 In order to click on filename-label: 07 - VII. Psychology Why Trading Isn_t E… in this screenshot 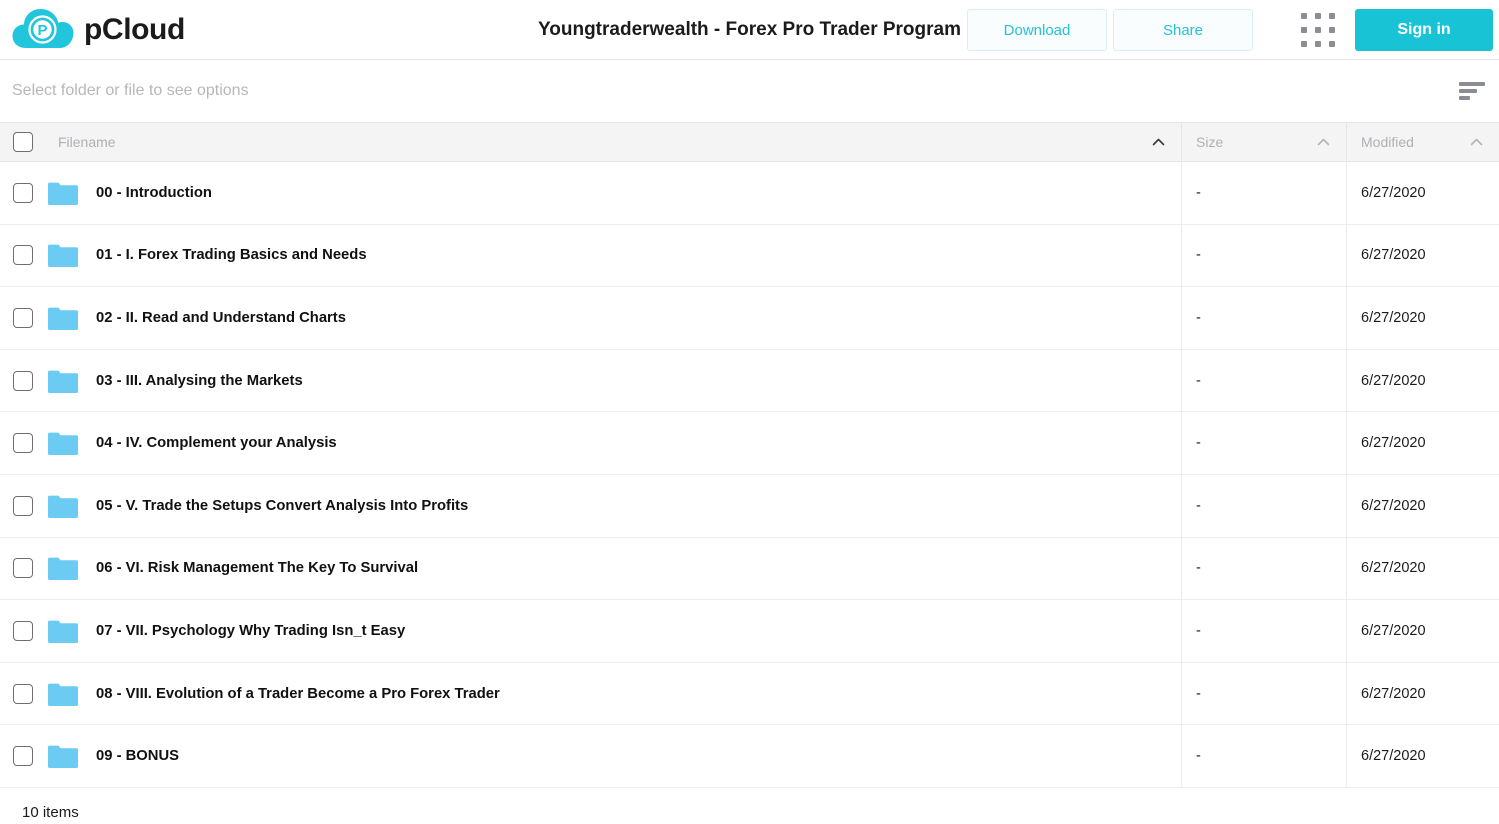, I will do `click(251, 630)`.